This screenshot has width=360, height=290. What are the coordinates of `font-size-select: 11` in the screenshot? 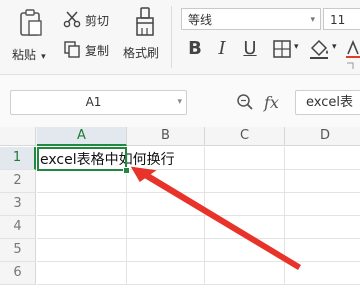 It's located at (341, 19).